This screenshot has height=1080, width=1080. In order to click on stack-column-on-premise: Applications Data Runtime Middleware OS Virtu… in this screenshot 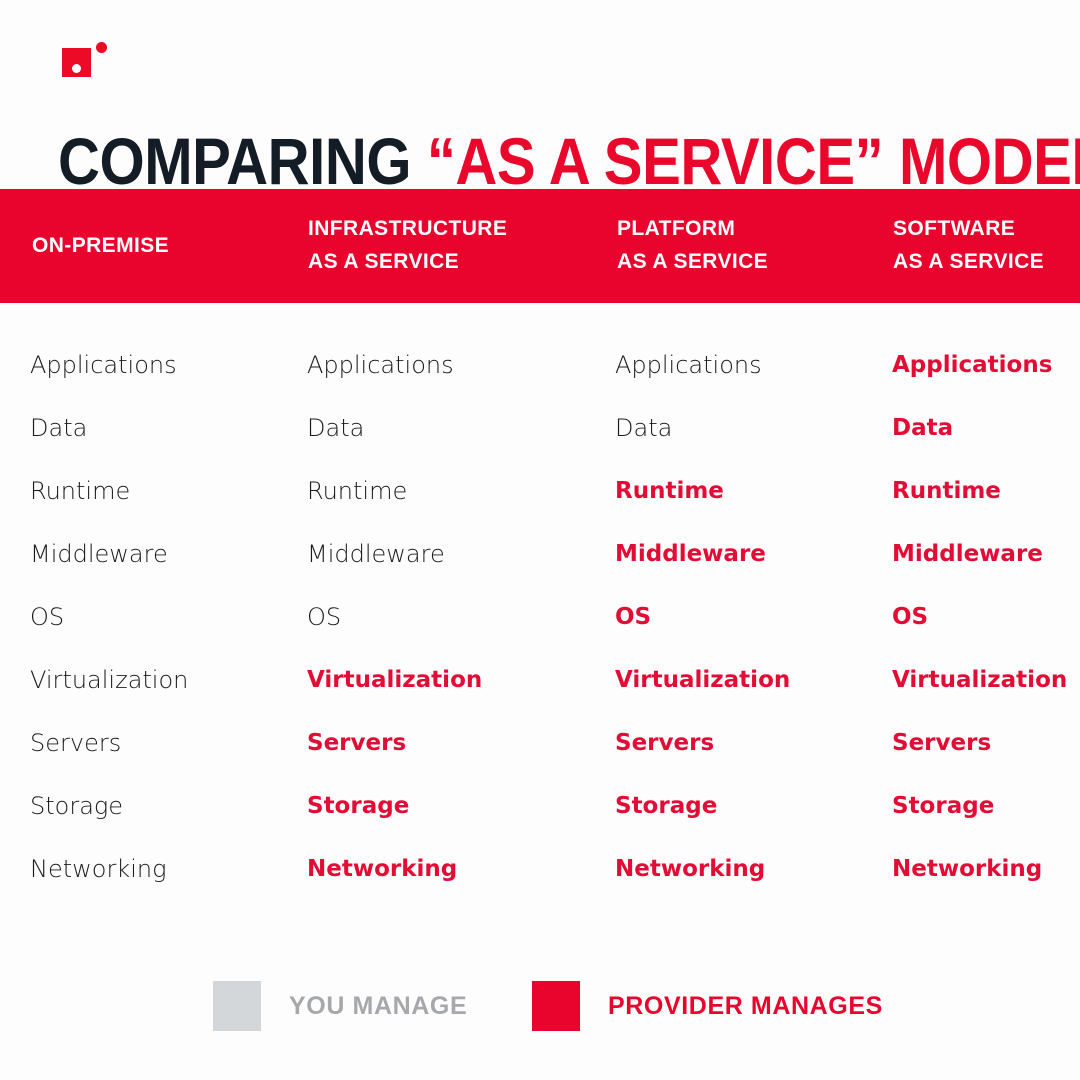, I will do `click(109, 631)`.